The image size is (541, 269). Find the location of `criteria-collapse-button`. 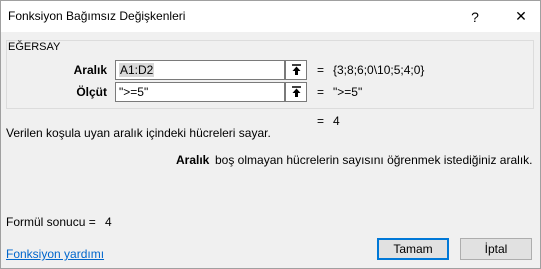

criteria-collapse-button is located at coordinates (296, 92).